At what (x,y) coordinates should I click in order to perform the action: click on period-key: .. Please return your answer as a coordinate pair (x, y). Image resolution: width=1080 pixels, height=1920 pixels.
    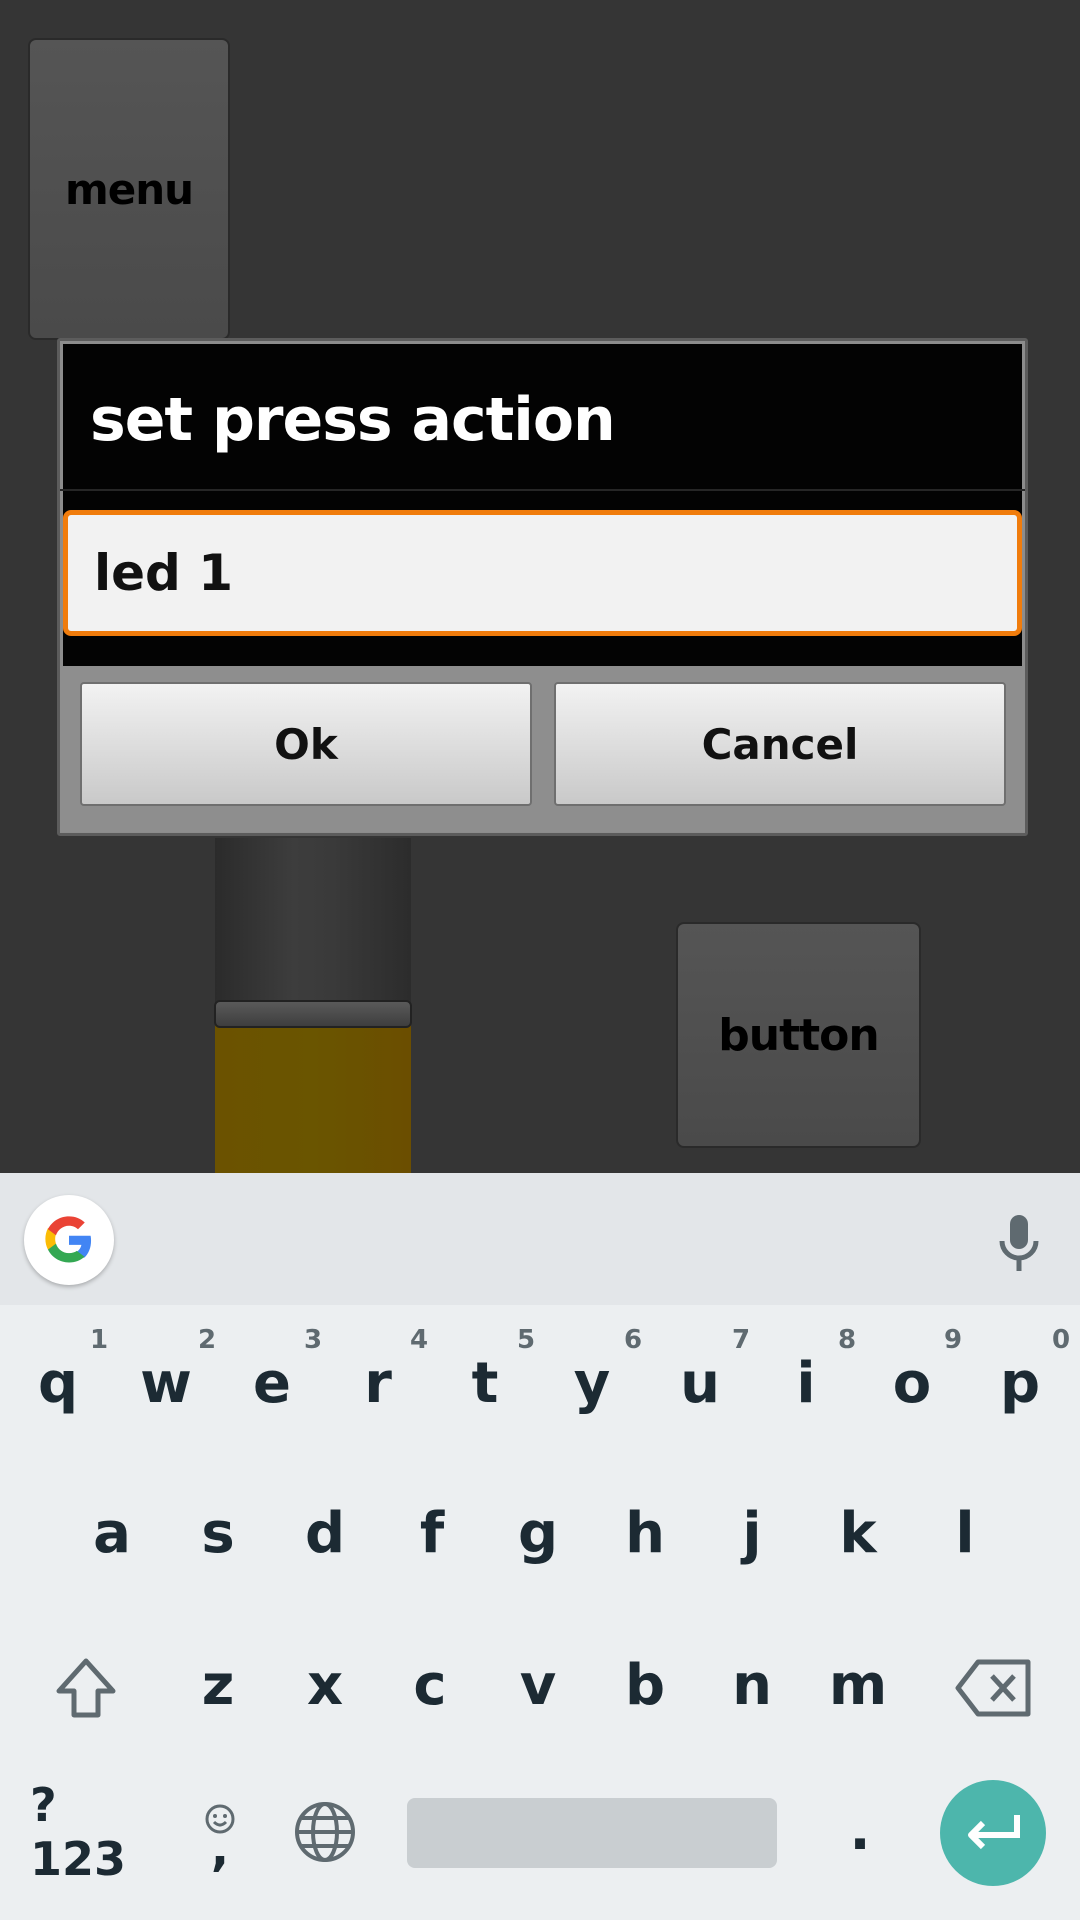
    Looking at the image, I should click on (860, 1830).